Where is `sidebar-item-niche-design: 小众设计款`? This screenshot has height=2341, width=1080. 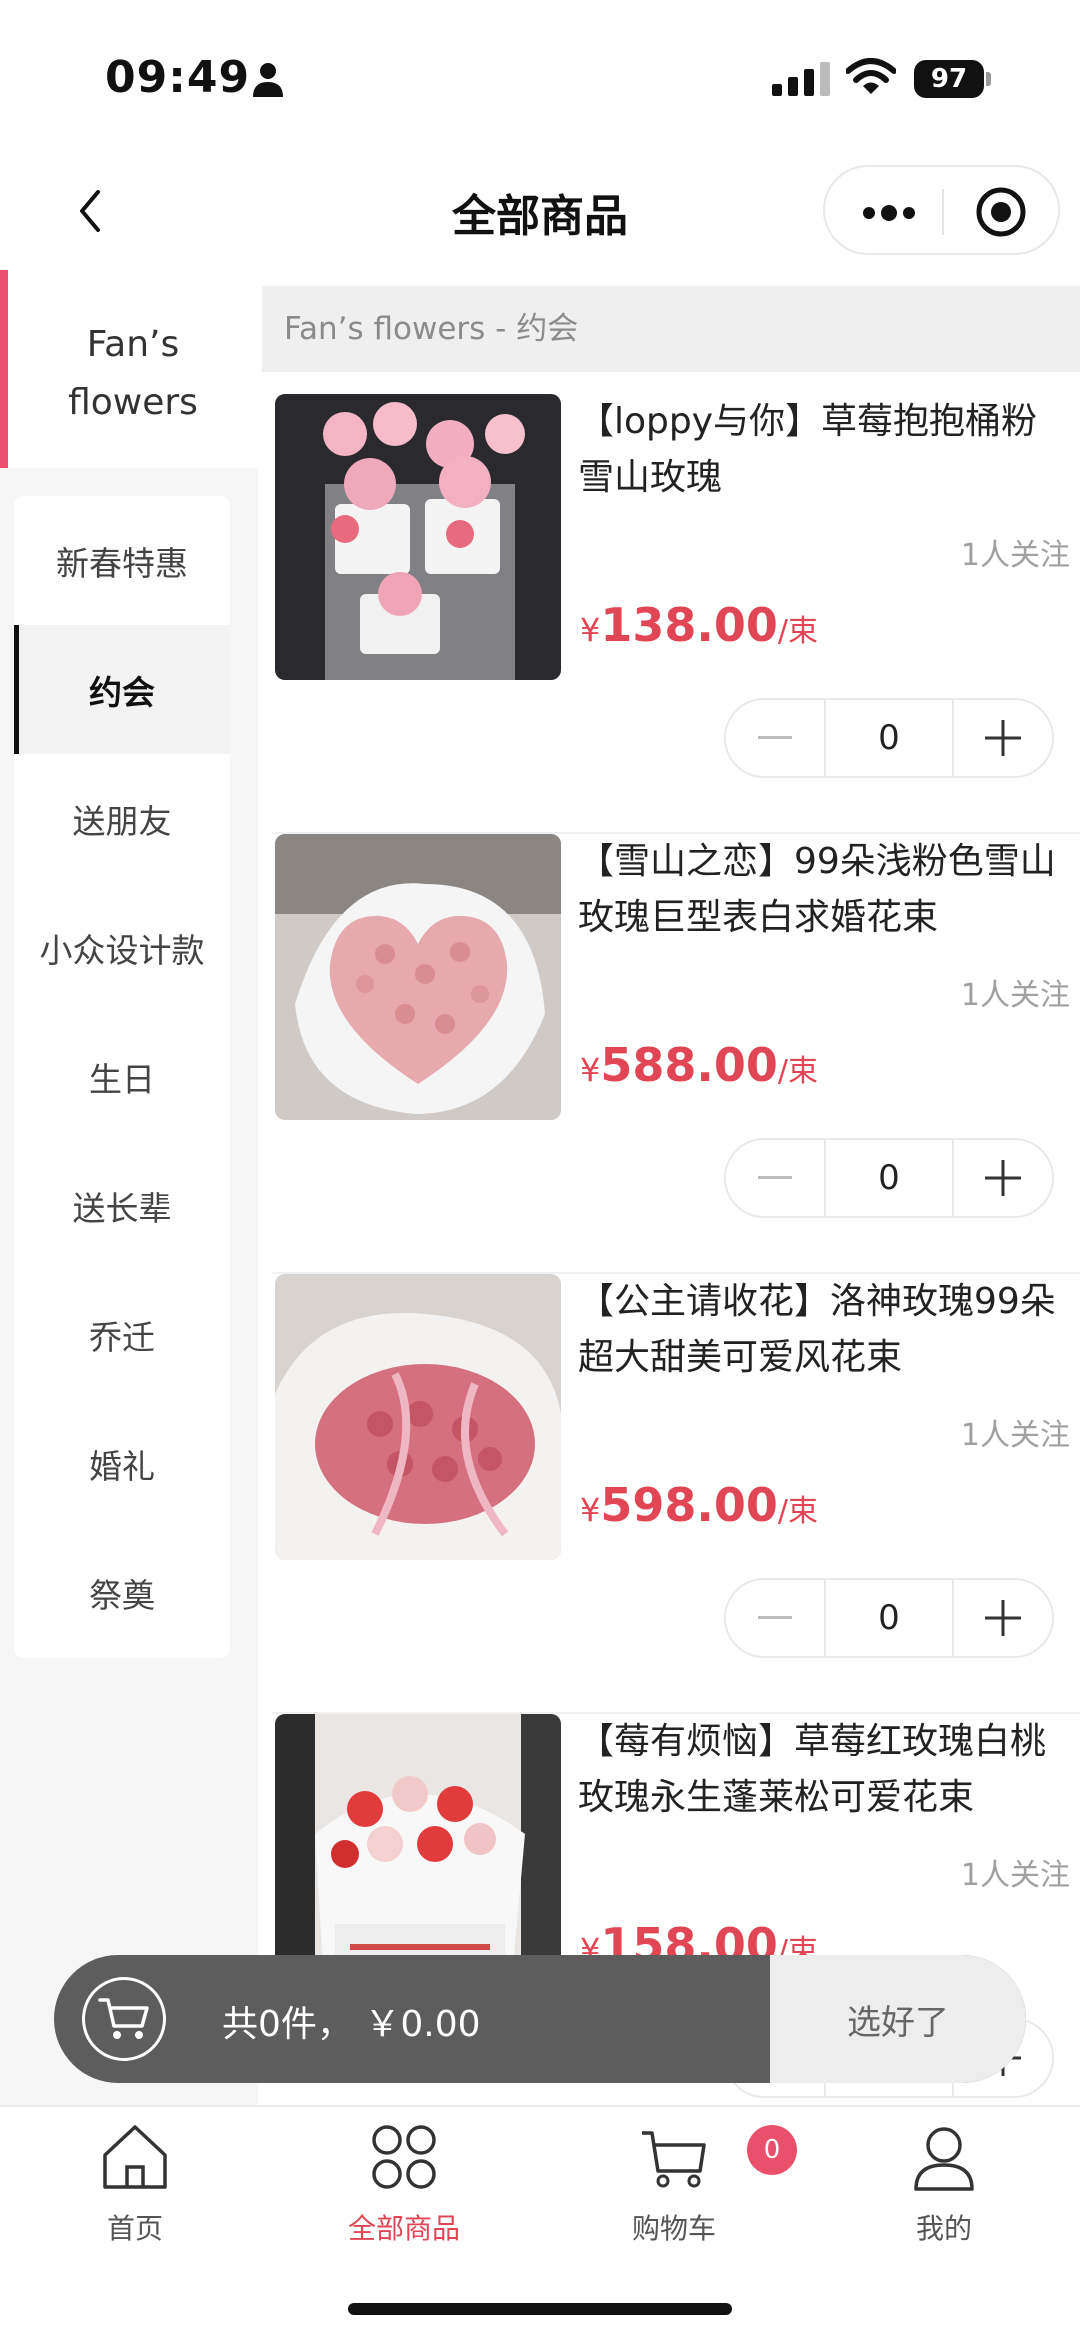 sidebar-item-niche-design: 小众设计款 is located at coordinates (122, 947).